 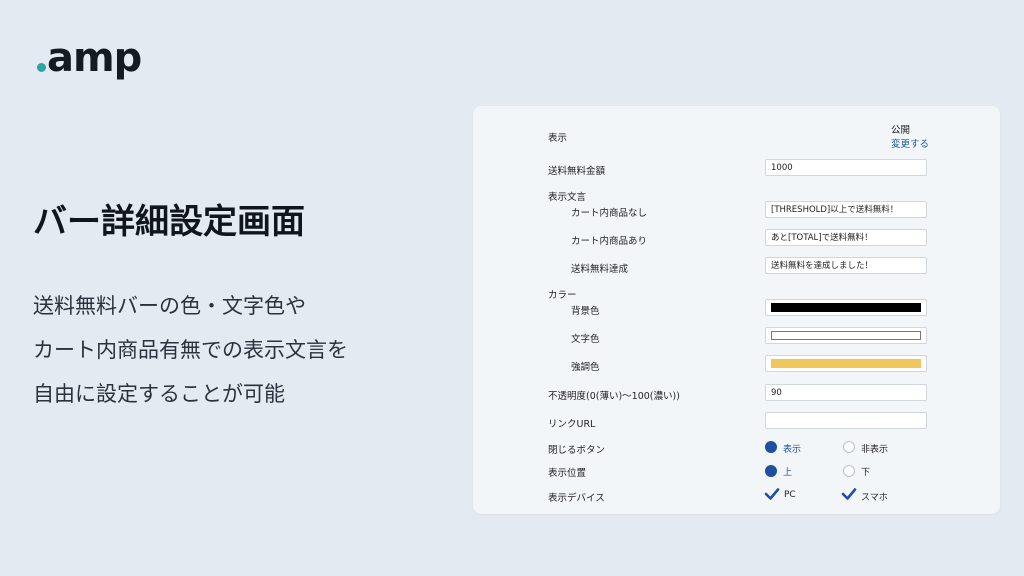 I want to click on position-label: 表示位置, so click(x=567, y=473).